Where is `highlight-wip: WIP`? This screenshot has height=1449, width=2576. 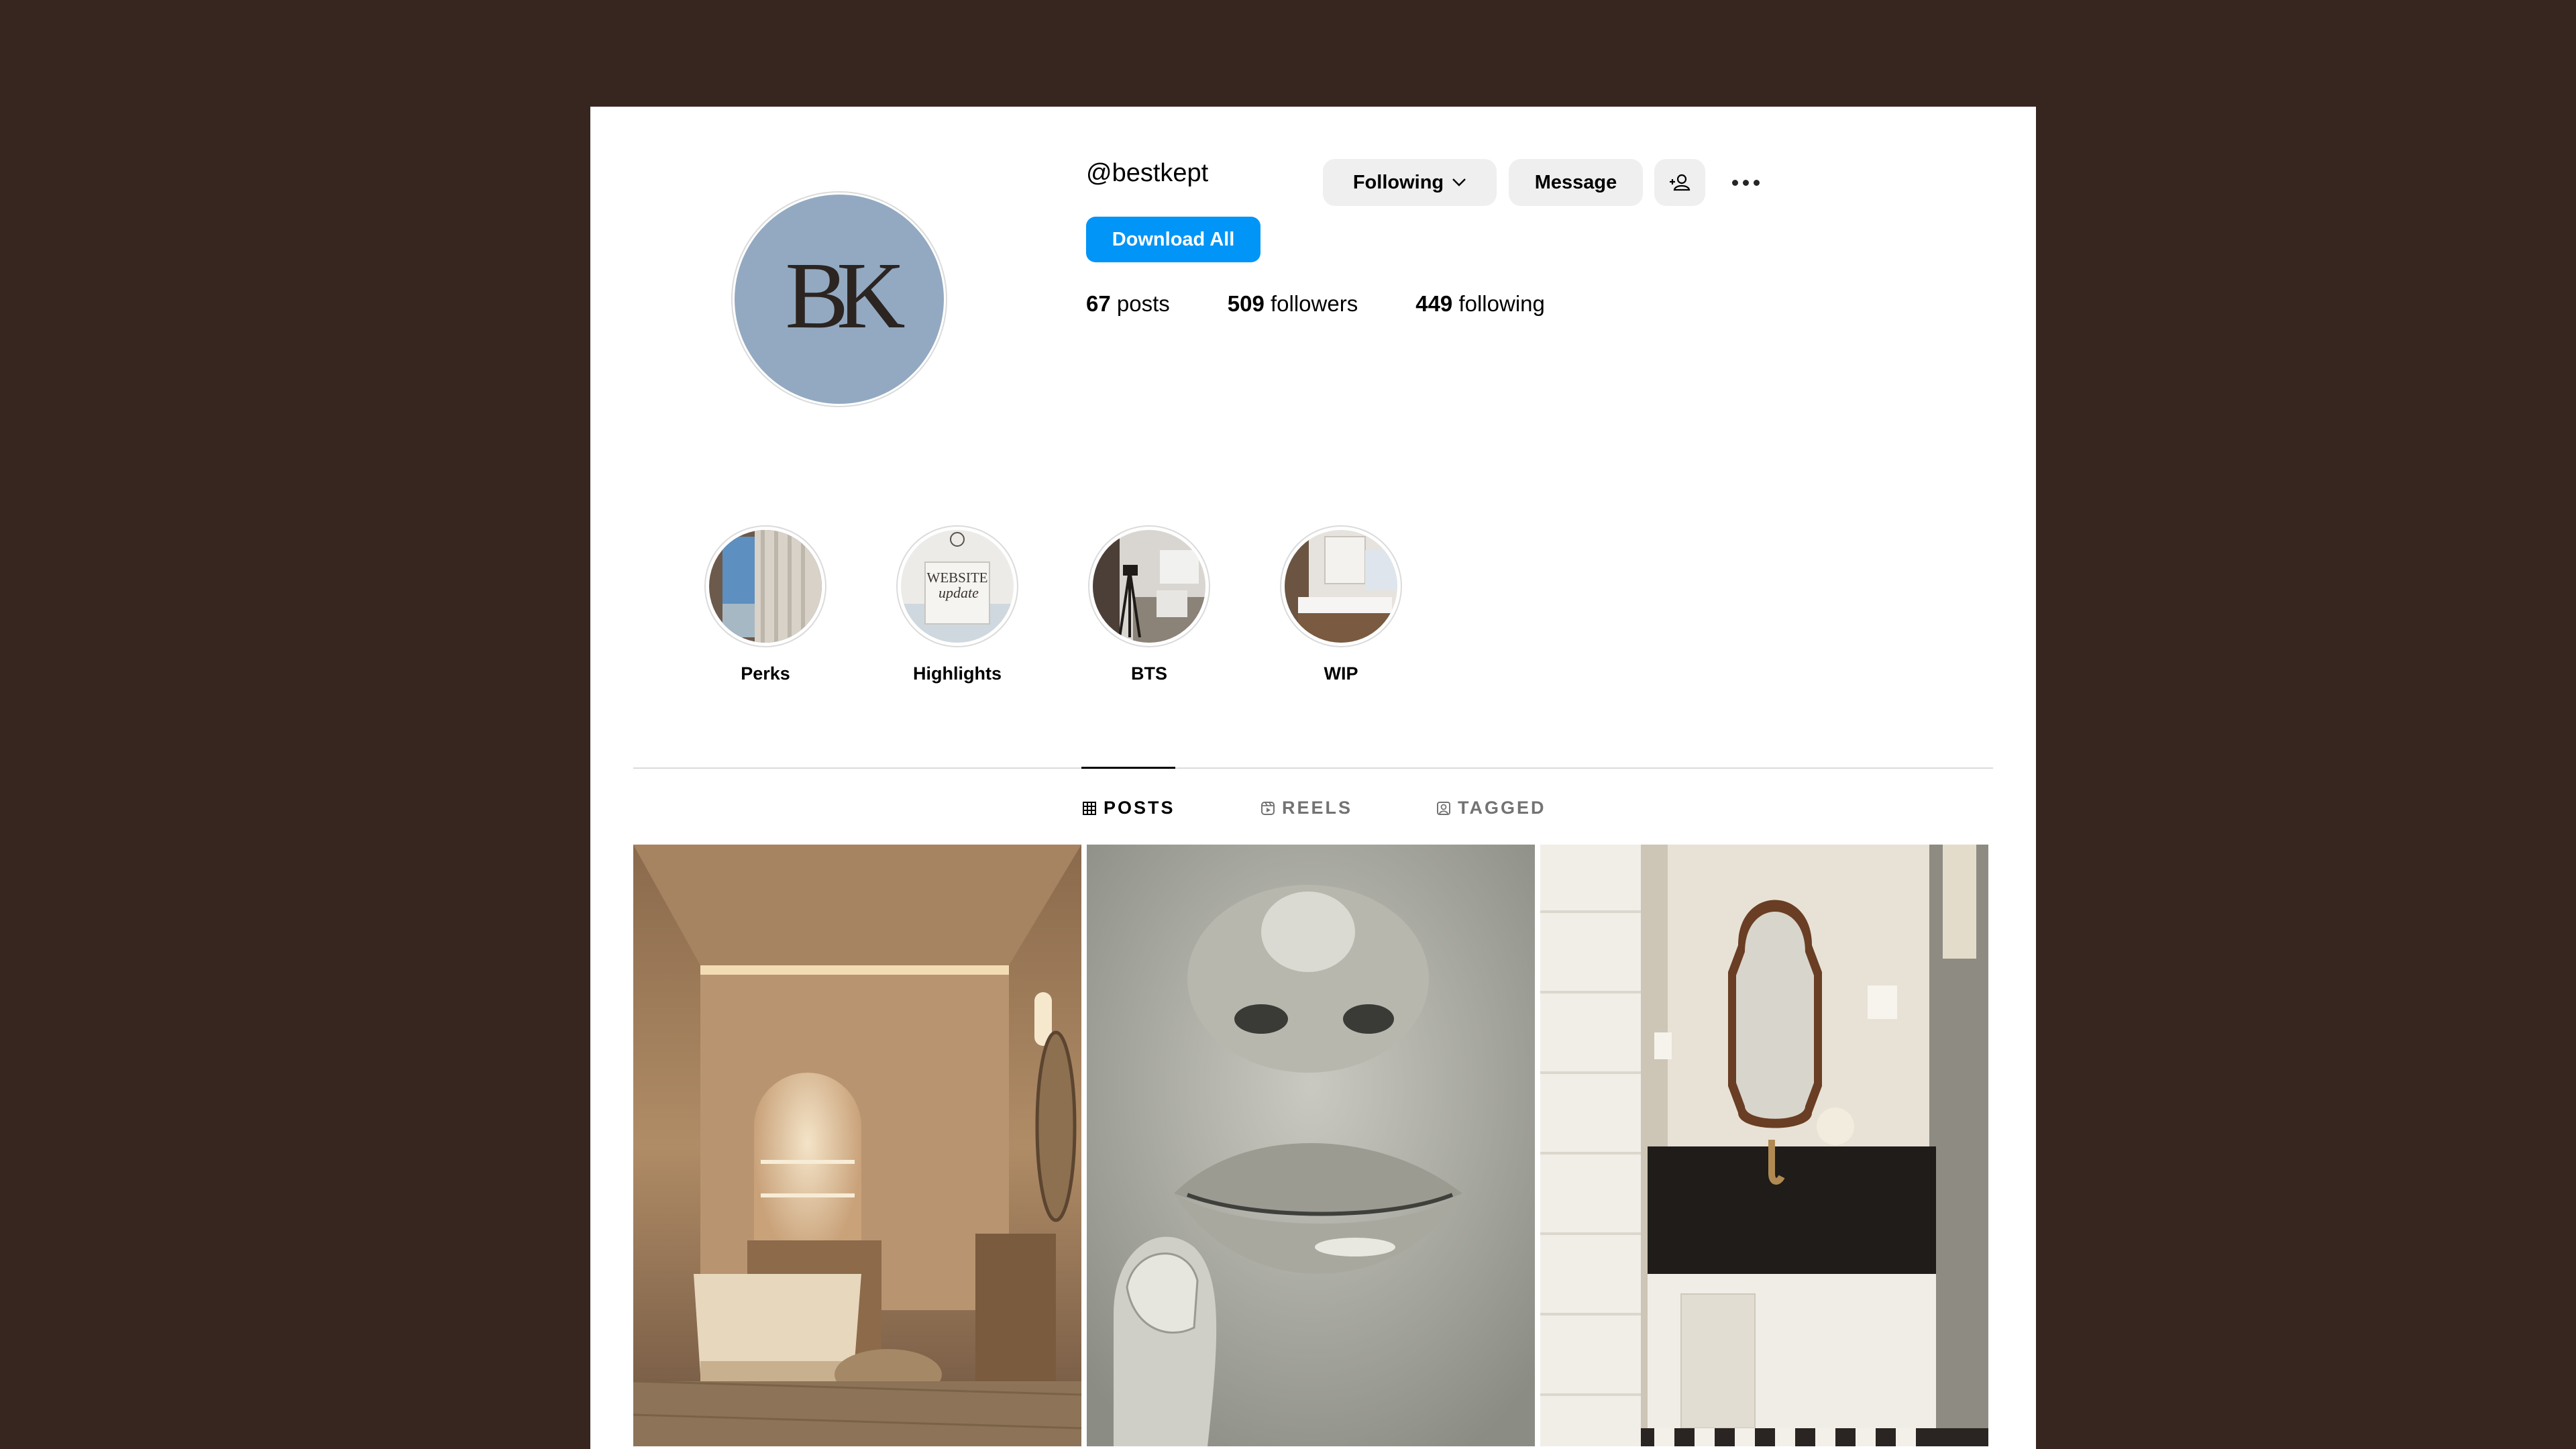 highlight-wip: WIP is located at coordinates (1341, 604).